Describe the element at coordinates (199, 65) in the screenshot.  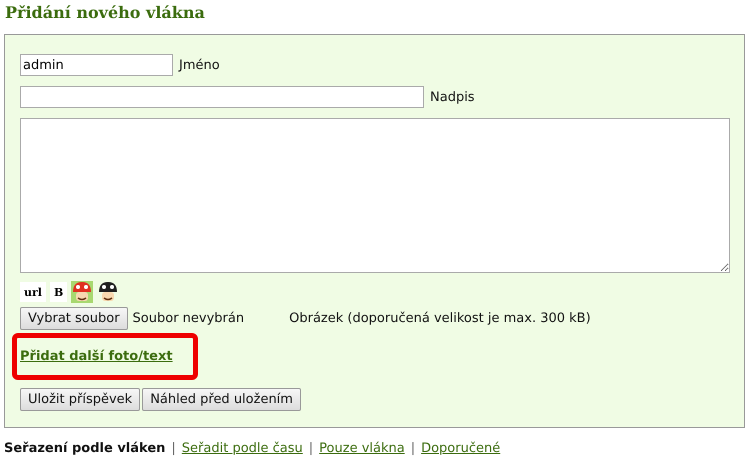
I see `field-label: Jméno` at that location.